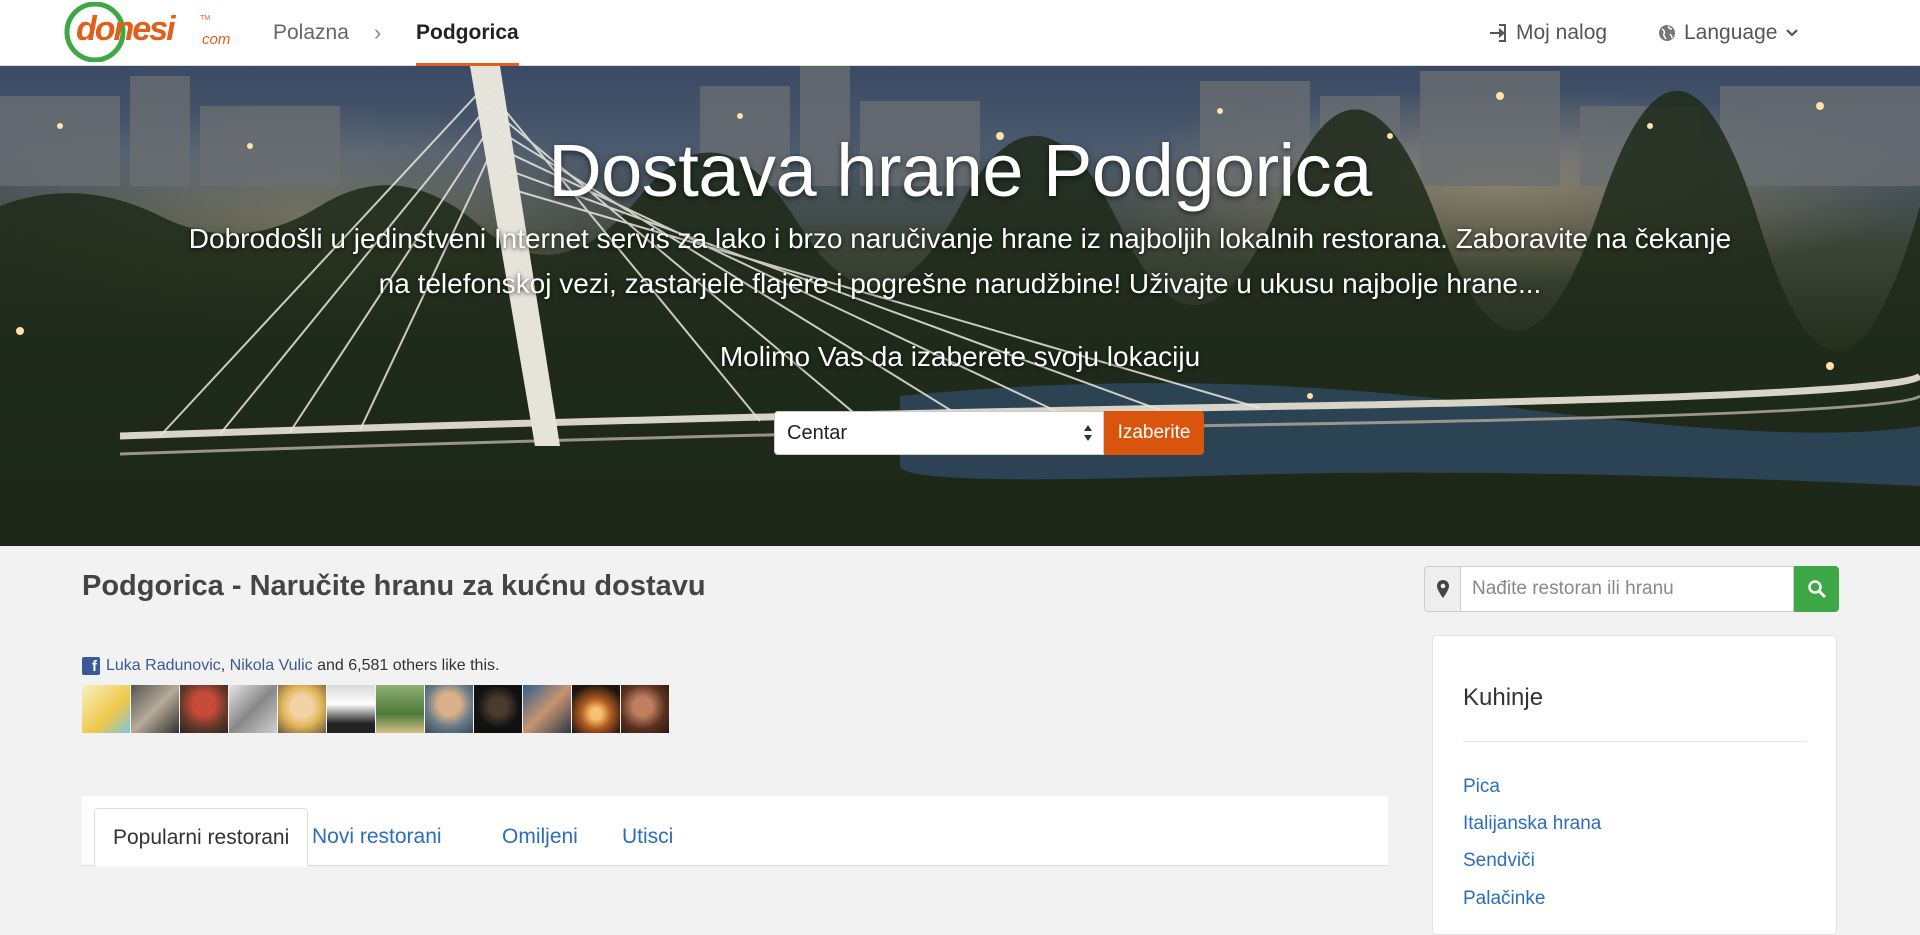 This screenshot has width=1920, height=935. What do you see at coordinates (311, 33) in the screenshot?
I see `breadcrumb-home: Polazna` at bounding box center [311, 33].